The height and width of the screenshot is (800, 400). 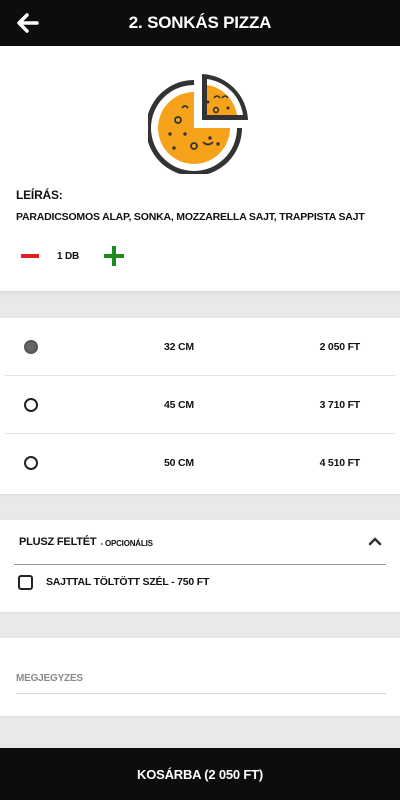 I want to click on extra-option: Sajttal töltött szél - 750 Ft, so click(x=113, y=582).